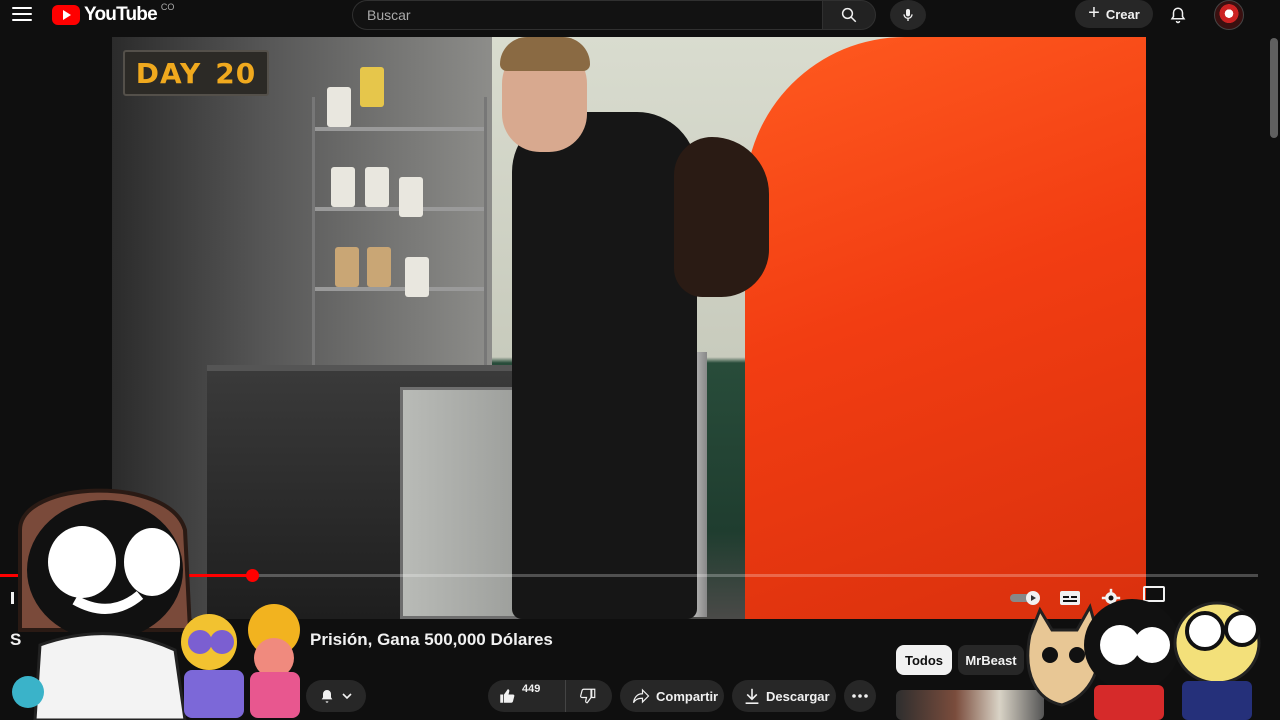 The height and width of the screenshot is (720, 1280). I want to click on top-bar: YouTube CO Buscar + Crear, so click(640, 16).